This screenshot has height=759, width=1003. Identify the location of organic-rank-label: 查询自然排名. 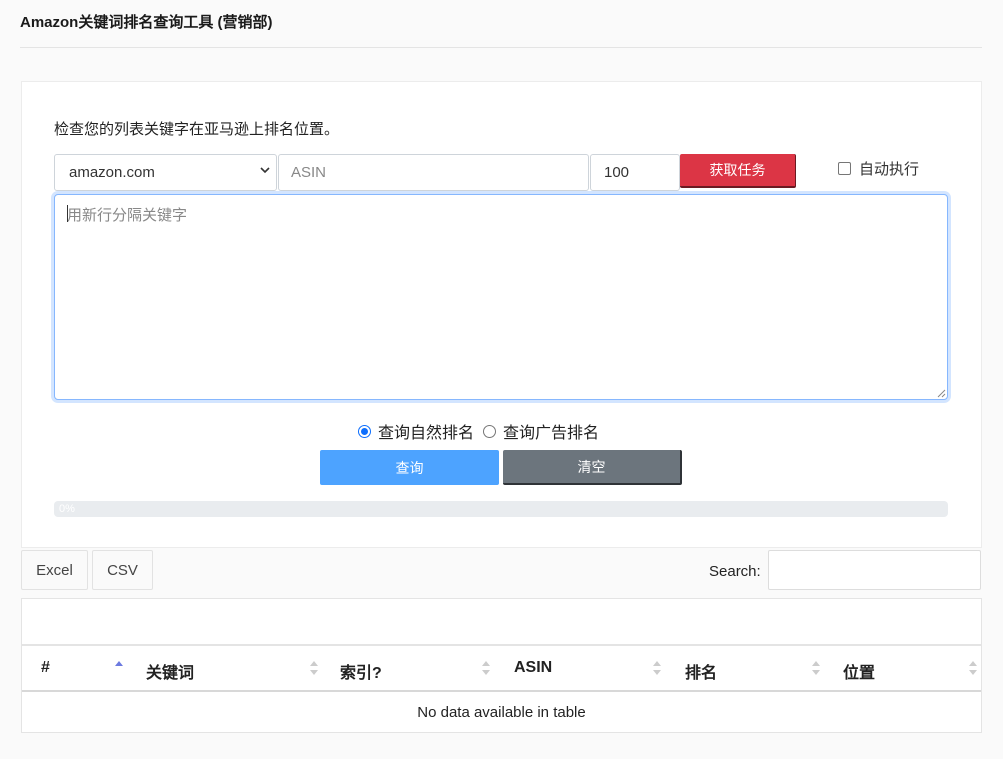
(426, 431).